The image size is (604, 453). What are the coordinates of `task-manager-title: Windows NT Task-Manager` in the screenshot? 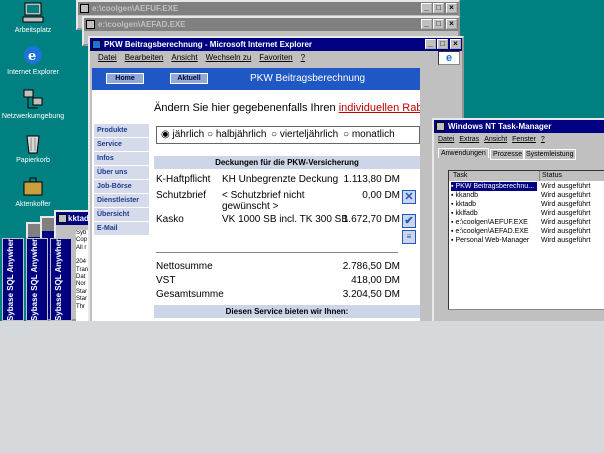 It's located at (500, 126).